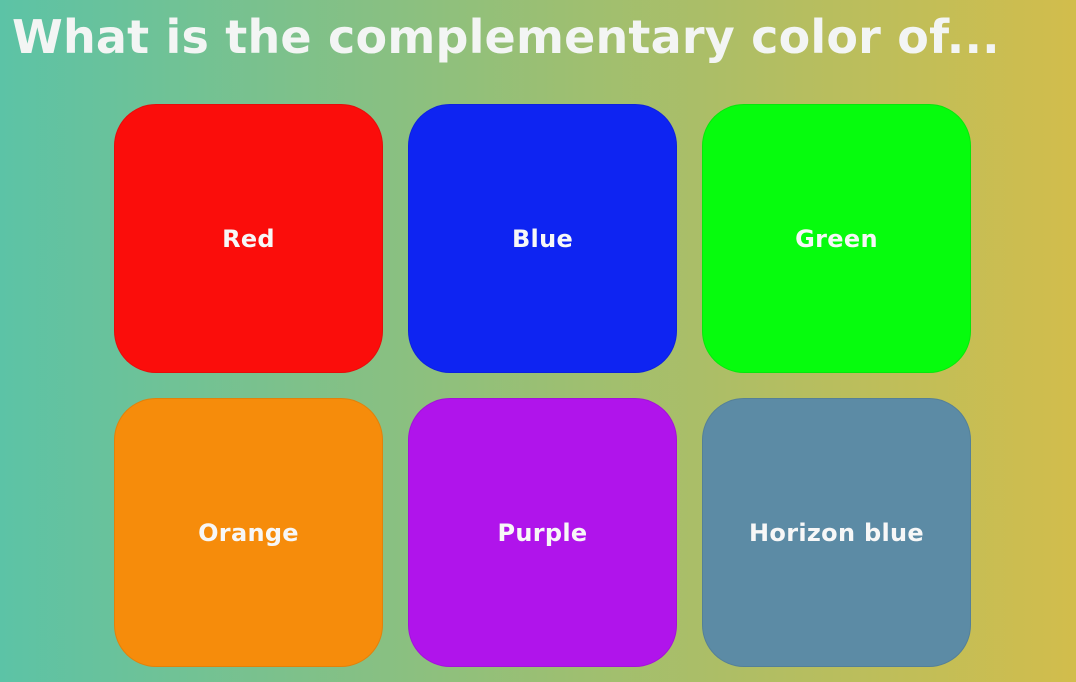 The height and width of the screenshot is (682, 1076). I want to click on color-option-label: Green, so click(836, 238).